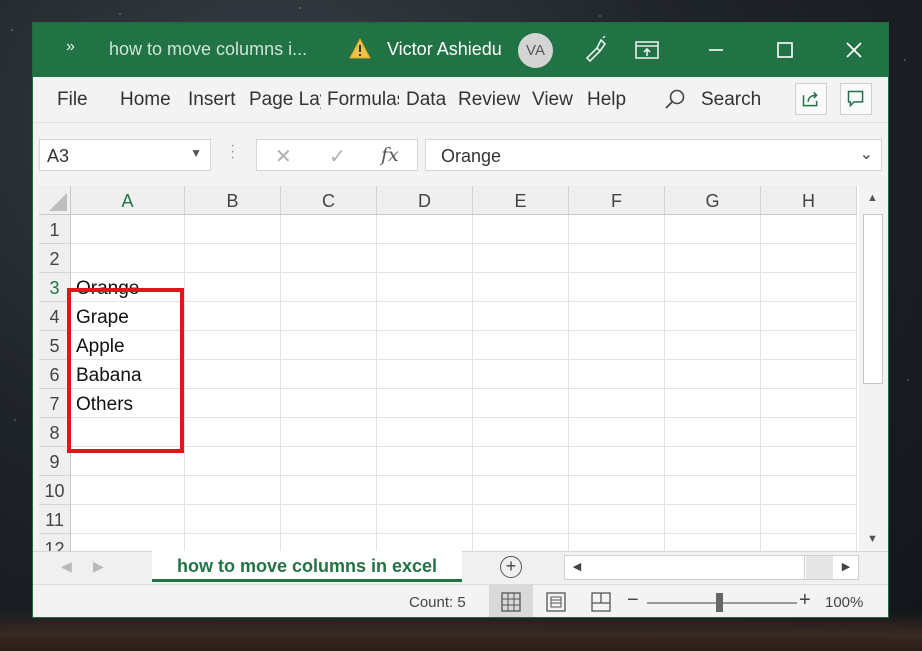 The width and height of the screenshot is (922, 651). What do you see at coordinates (647, 50) in the screenshot?
I see `ribbon-display-options-icon` at bounding box center [647, 50].